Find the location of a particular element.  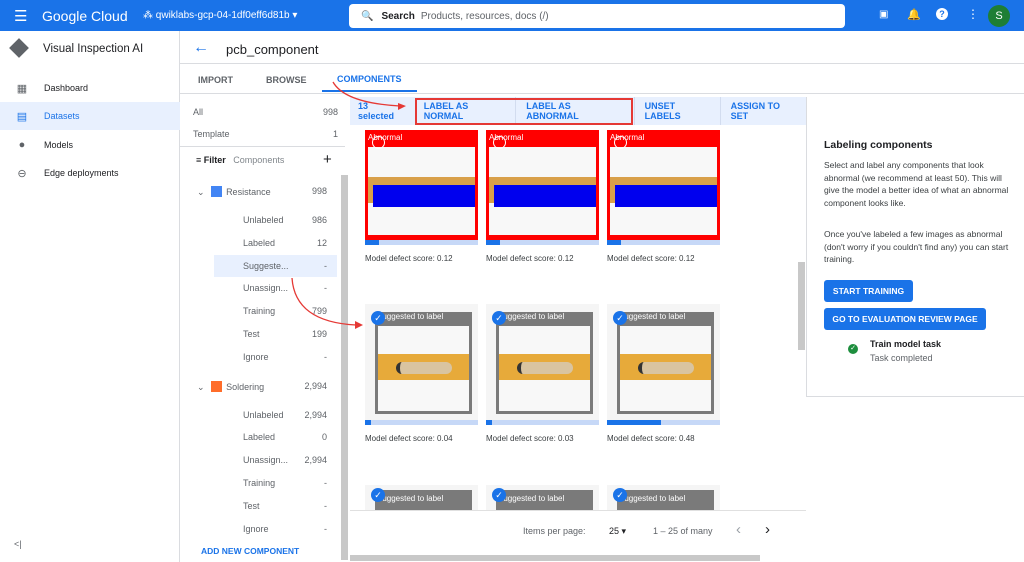

arrow-to-cards is located at coordinates (324, 301).